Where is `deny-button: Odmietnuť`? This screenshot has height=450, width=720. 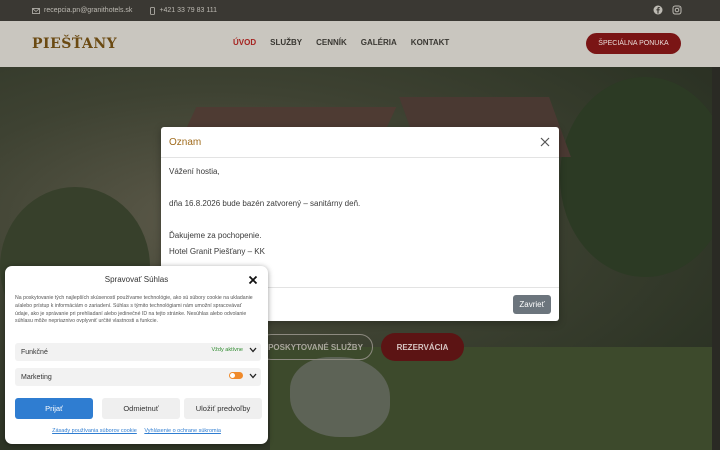
deny-button: Odmietnuť is located at coordinates (141, 408).